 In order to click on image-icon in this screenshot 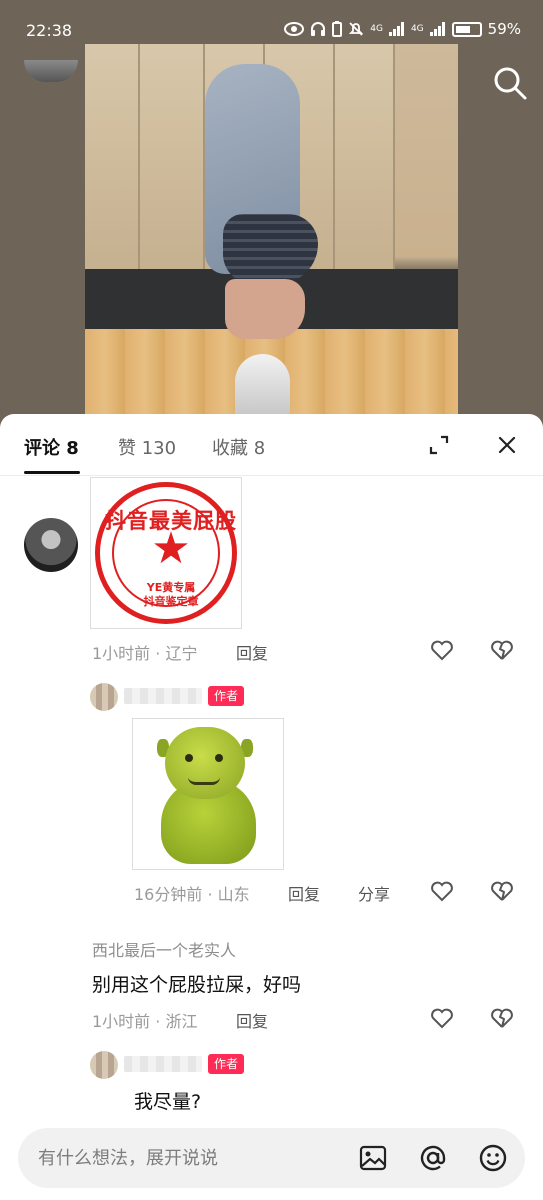, I will do `click(373, 1158)`.